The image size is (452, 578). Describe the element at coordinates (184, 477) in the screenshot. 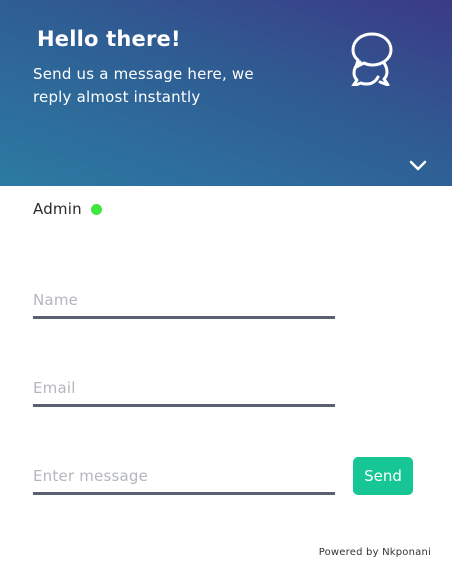

I see `message-field` at that location.